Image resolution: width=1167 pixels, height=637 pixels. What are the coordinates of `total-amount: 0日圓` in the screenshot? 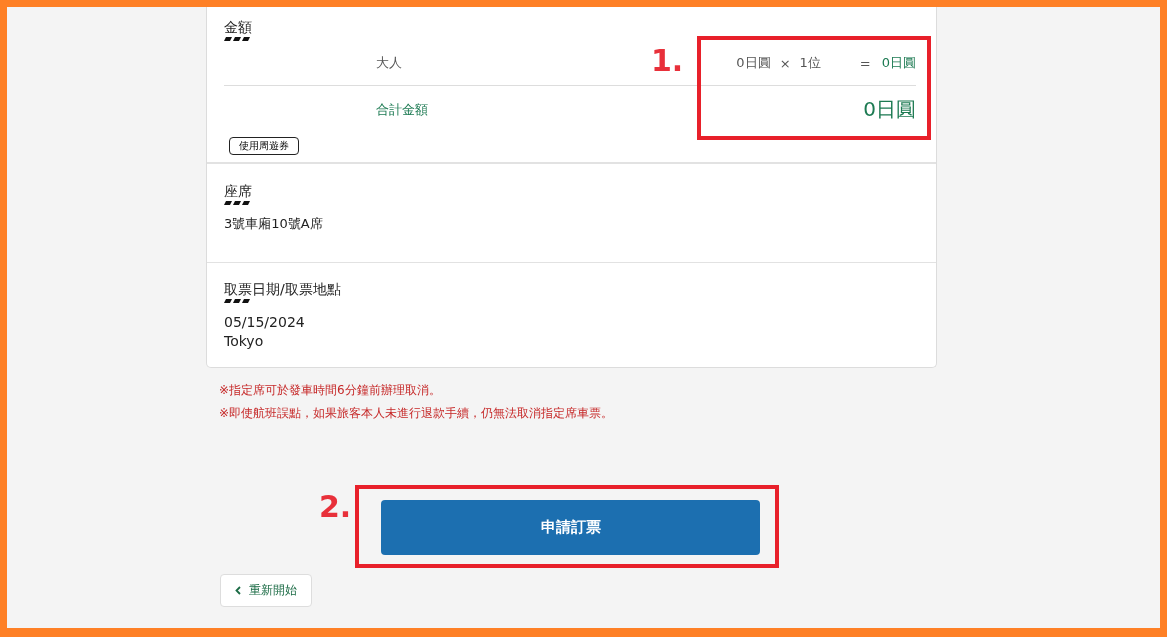 It's located at (889, 109).